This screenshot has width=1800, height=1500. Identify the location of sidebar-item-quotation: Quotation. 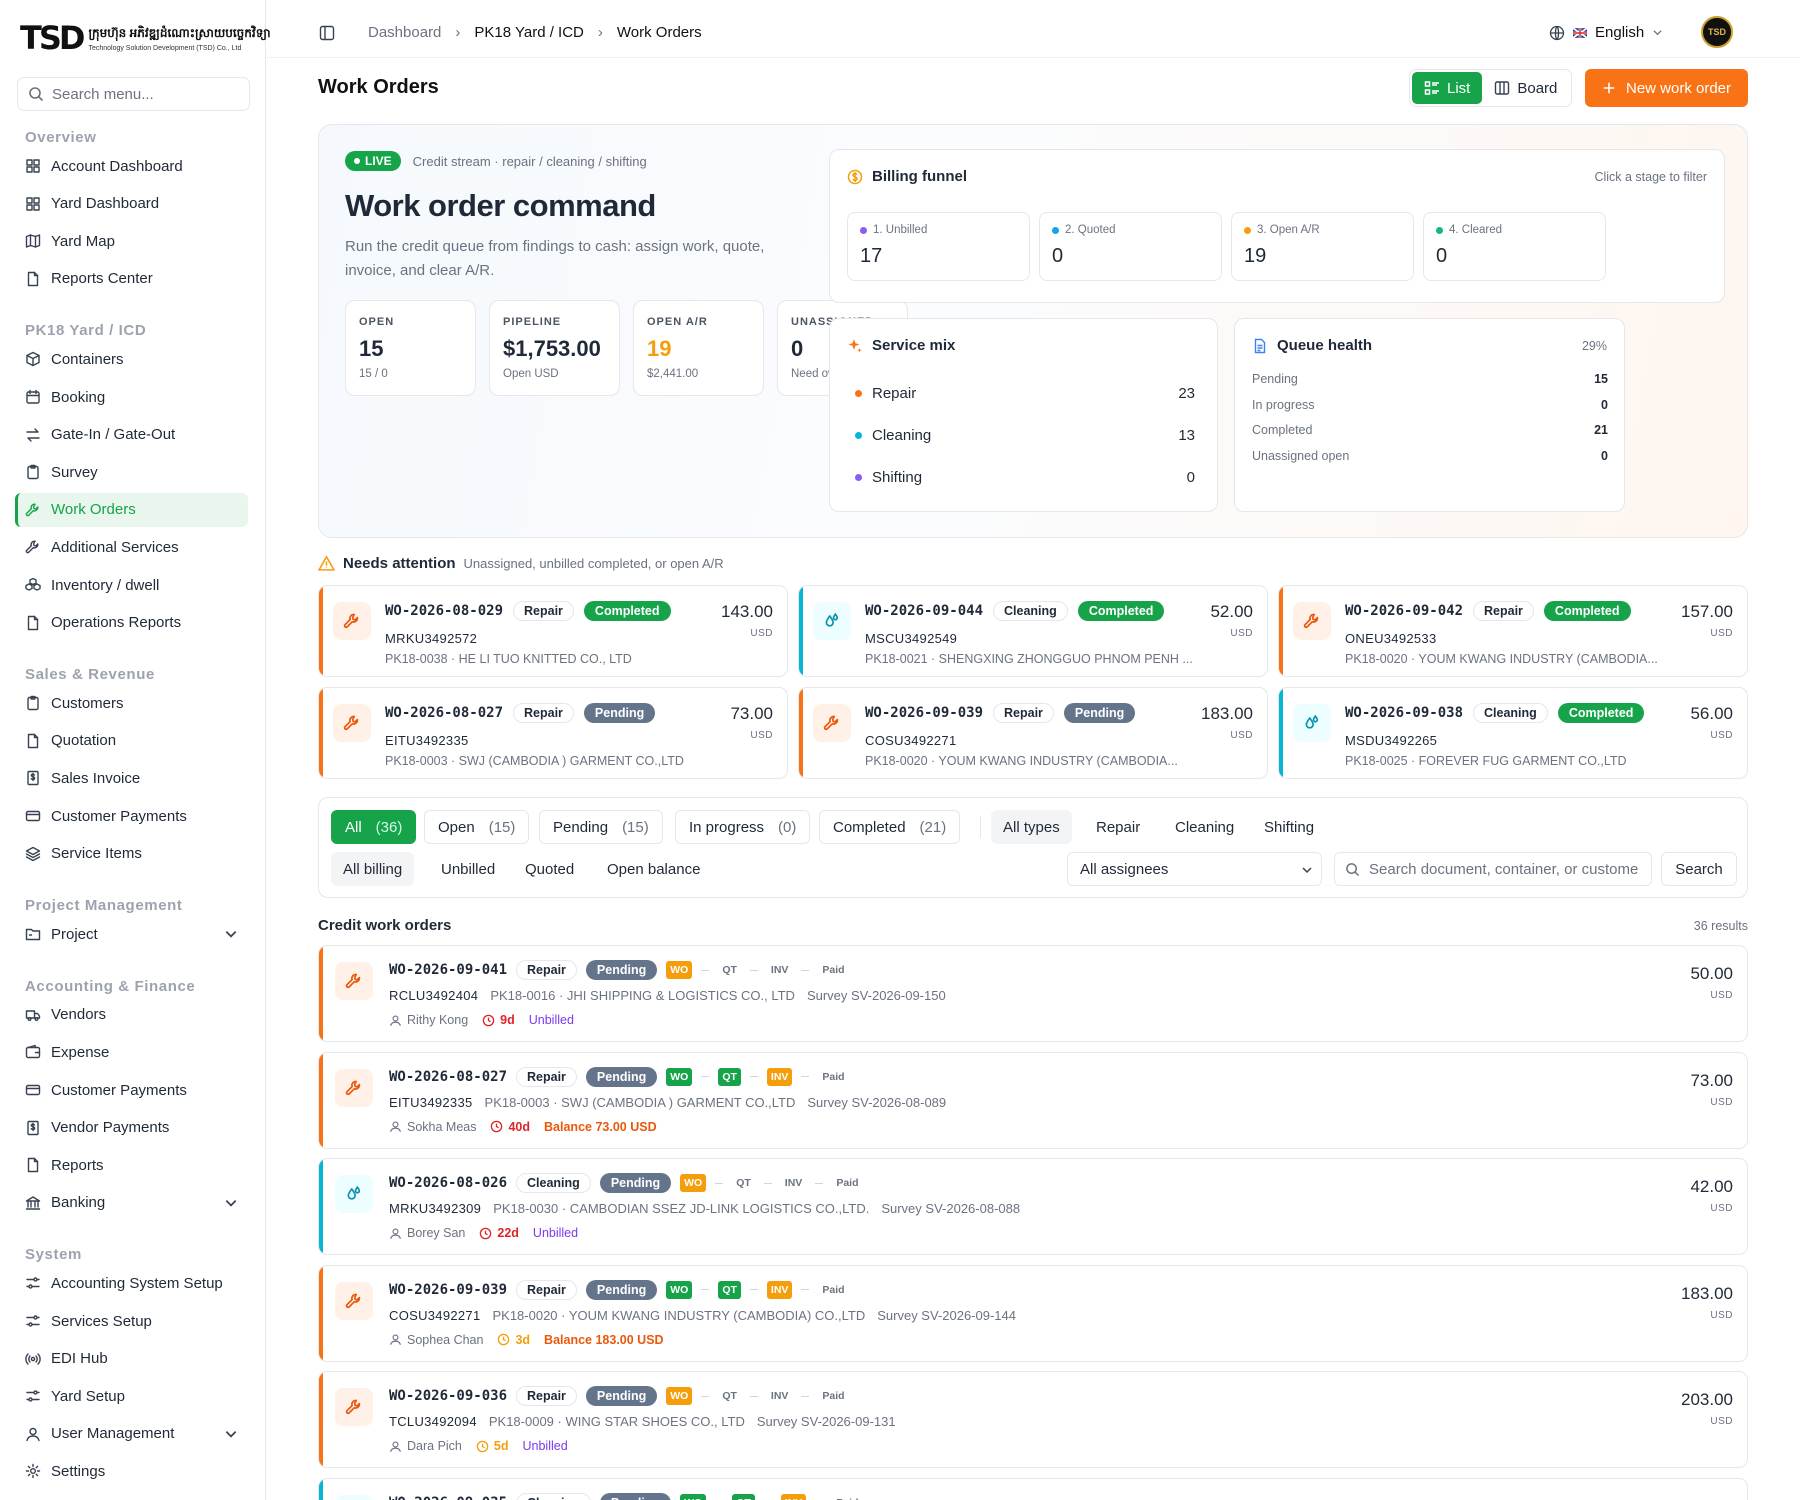
(131, 741).